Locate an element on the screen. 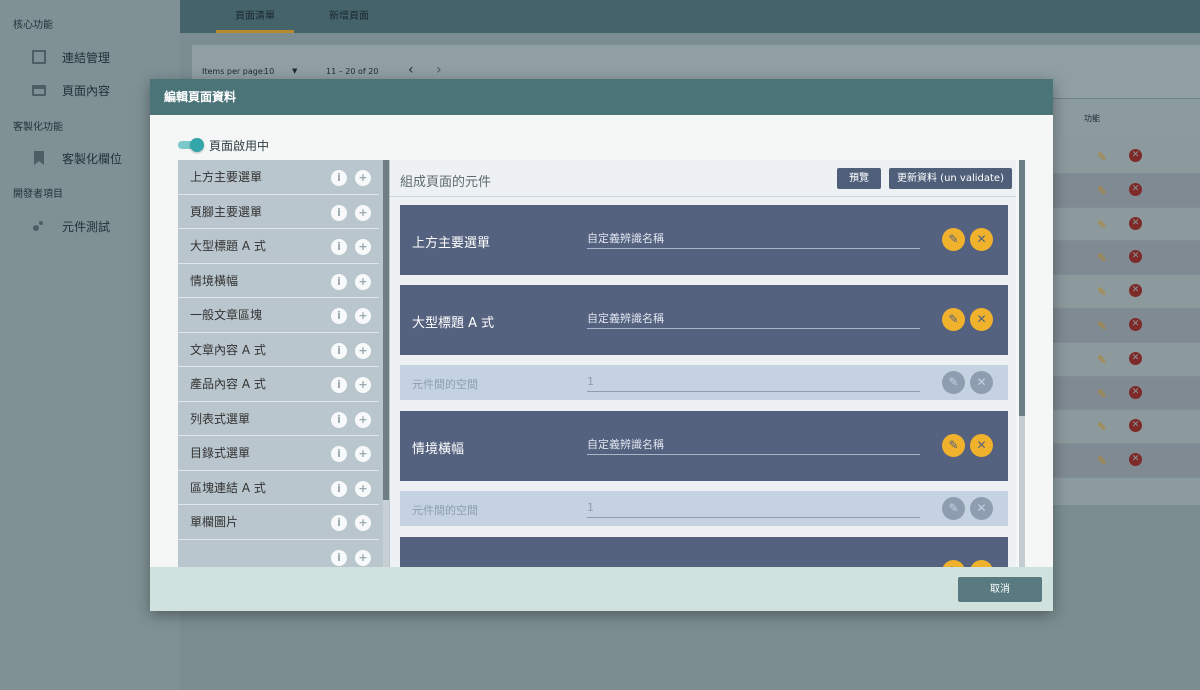 The height and width of the screenshot is (690, 1200). list-item: 區塊連結 A 式 i + is located at coordinates (278, 488).